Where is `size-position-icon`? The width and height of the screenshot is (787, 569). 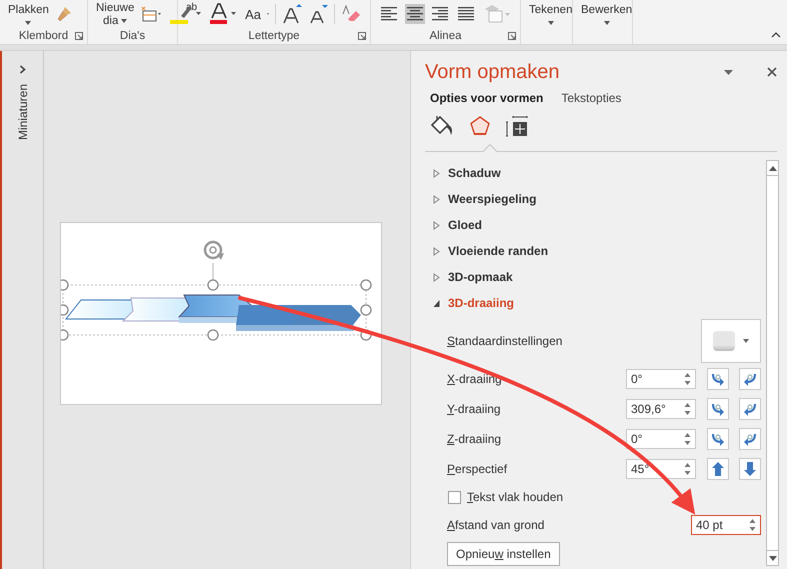 size-position-icon is located at coordinates (517, 126).